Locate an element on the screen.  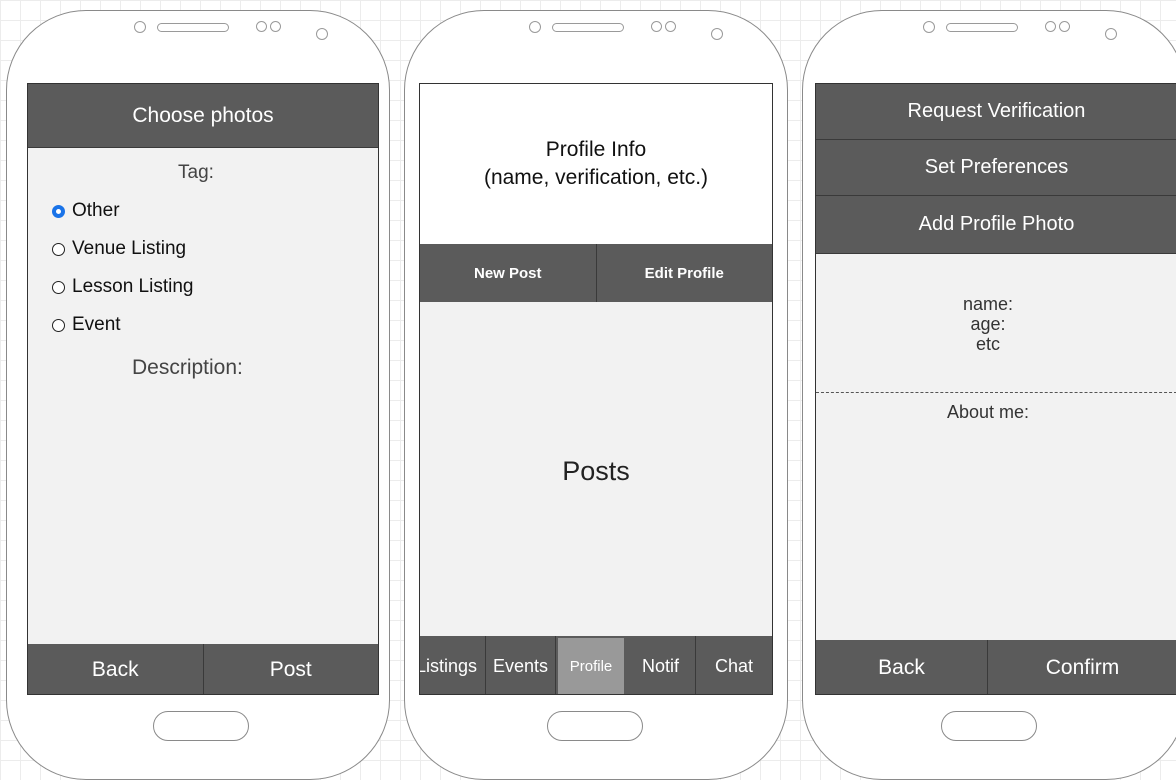
new-post-button: New Post is located at coordinates (508, 273).